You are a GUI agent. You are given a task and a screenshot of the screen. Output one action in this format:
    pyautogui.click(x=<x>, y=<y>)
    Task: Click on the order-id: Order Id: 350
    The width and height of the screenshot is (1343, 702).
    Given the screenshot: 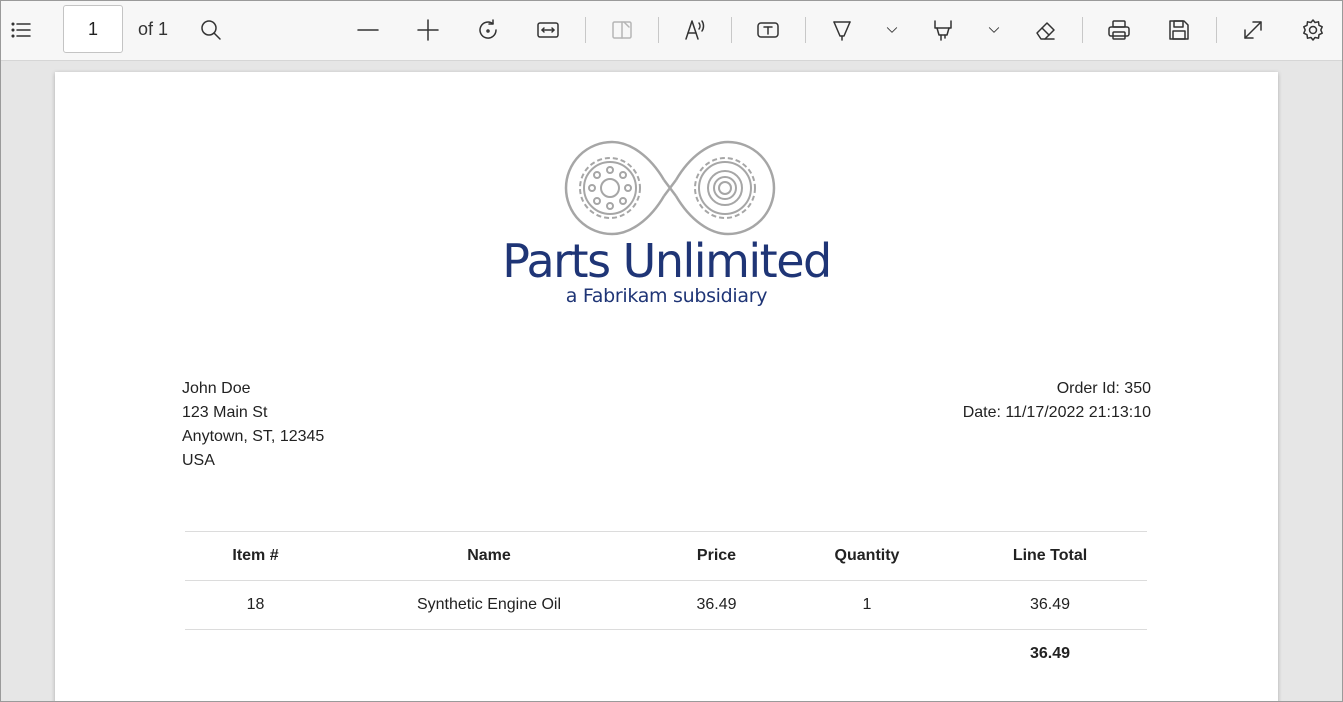 What is the action you would take?
    pyautogui.click(x=1103, y=388)
    